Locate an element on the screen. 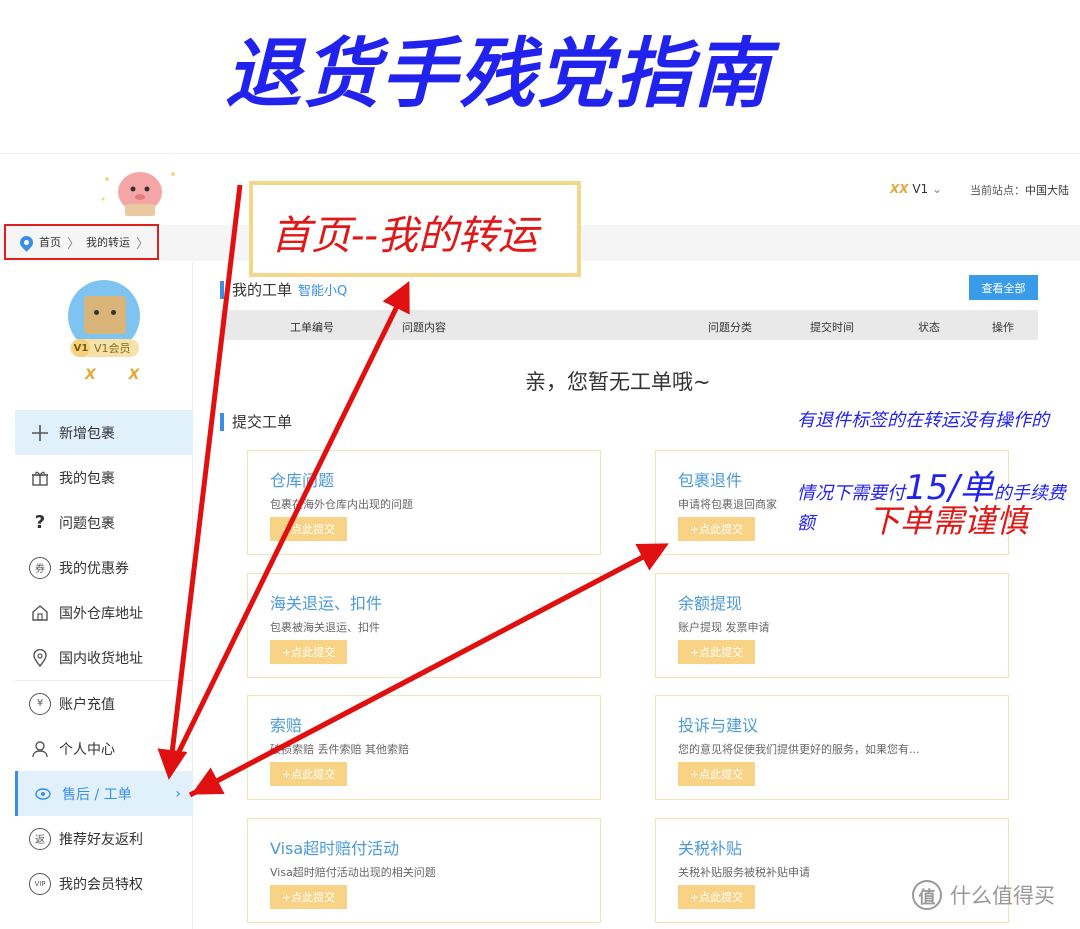 Image resolution: width=1080 pixels, height=929 pixels. sidebar-item-problem-packages: ? 问题包裹 is located at coordinates (104, 522).